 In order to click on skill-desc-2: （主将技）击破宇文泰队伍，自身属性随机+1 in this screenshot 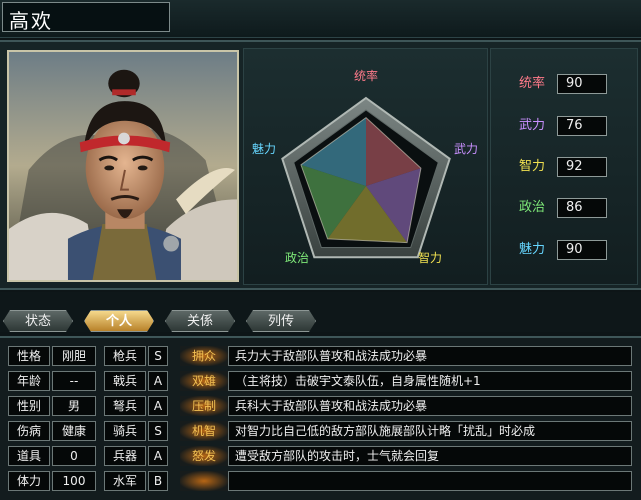, I will do `click(430, 381)`.